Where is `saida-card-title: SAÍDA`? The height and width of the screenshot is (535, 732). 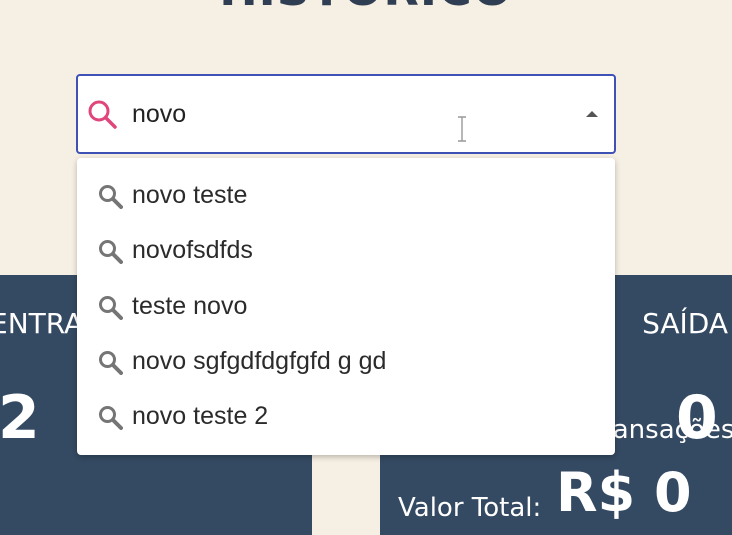 saida-card-title: SAÍDA is located at coordinates (685, 323).